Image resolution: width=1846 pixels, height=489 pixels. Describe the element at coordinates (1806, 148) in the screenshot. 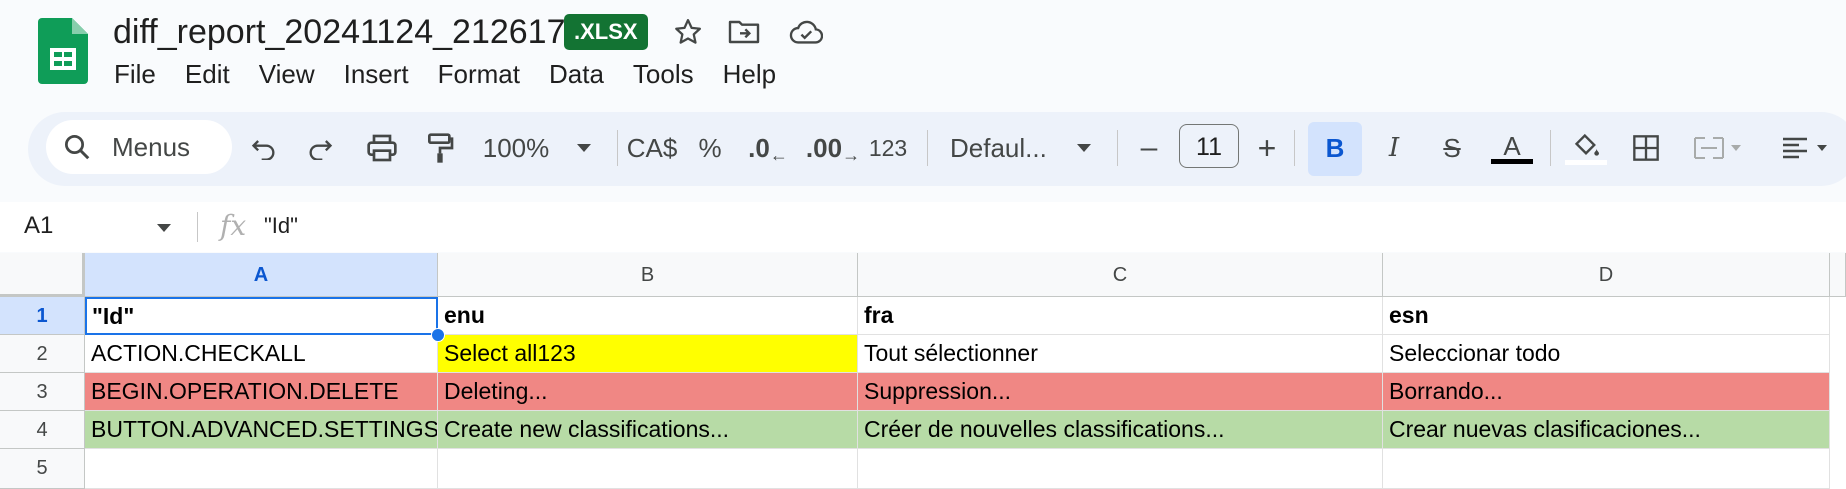

I see `align-left-icon` at that location.